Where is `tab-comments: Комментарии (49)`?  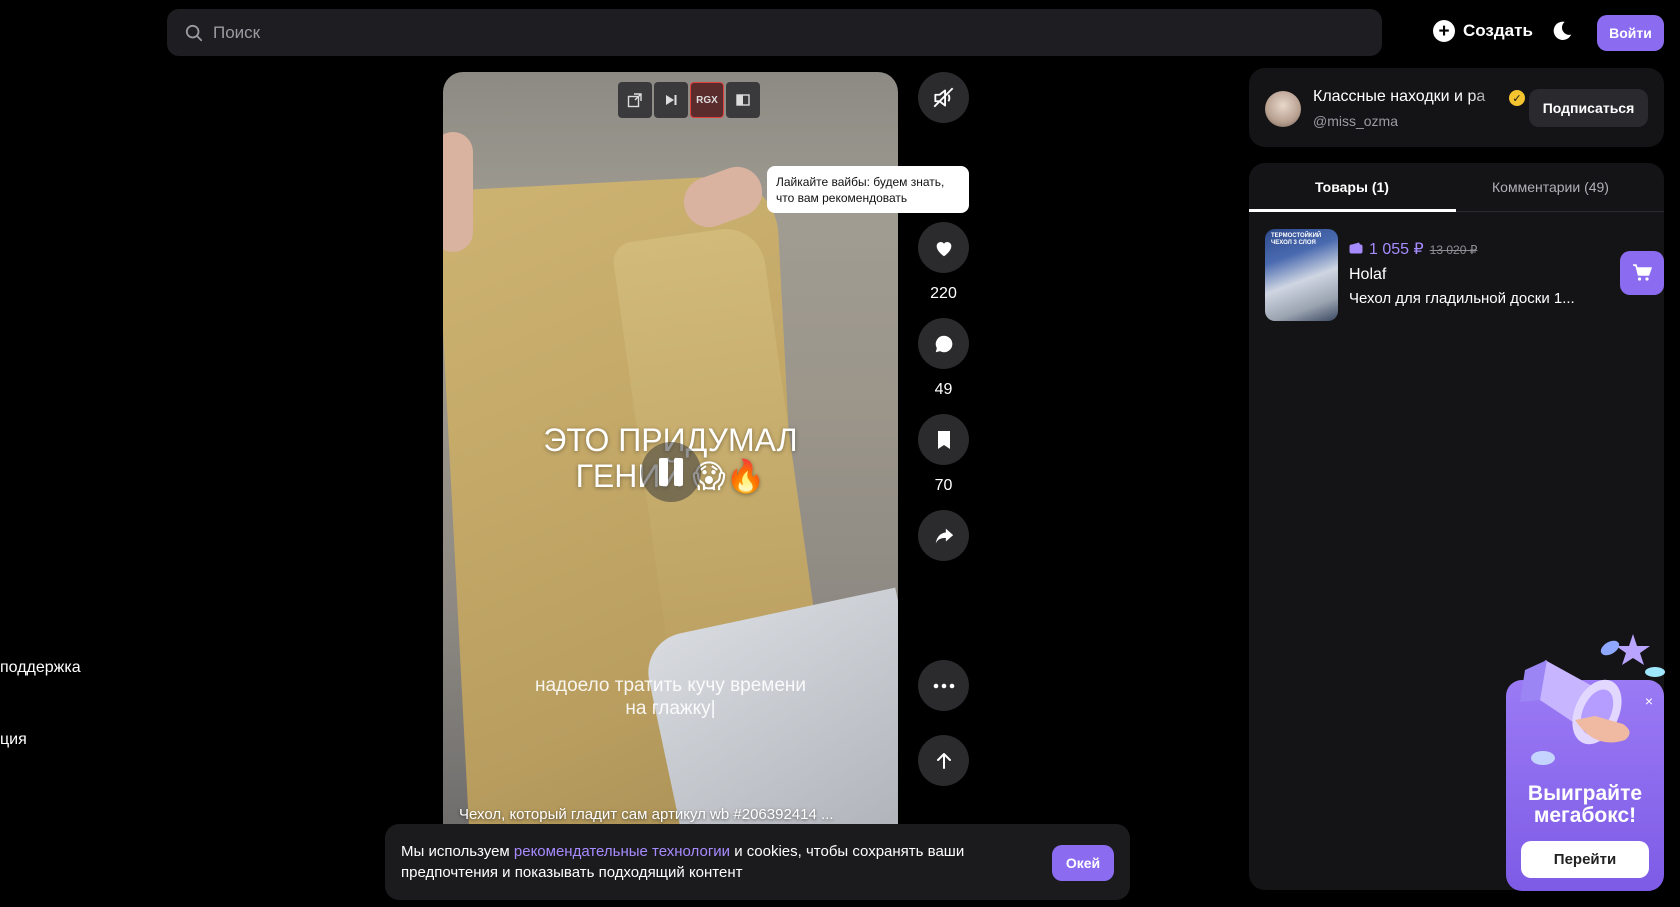
tab-comments: Комментарии (49) is located at coordinates (1550, 187).